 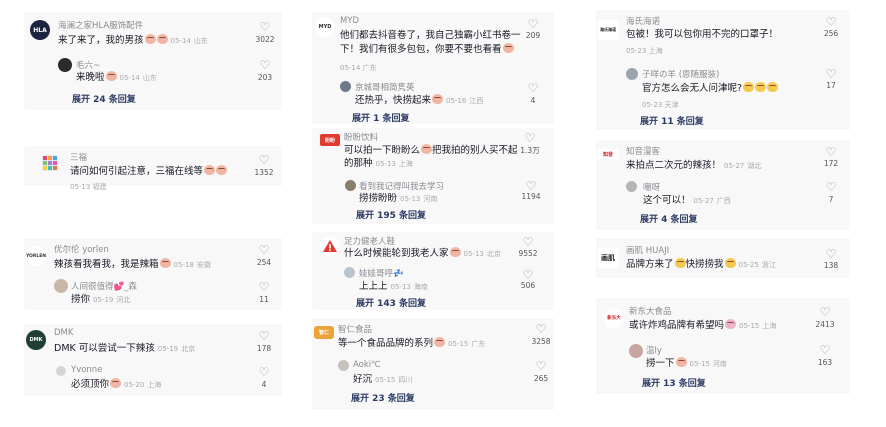 What do you see at coordinates (643, 21) in the screenshot?
I see `comment-username: 海氏海诺` at bounding box center [643, 21].